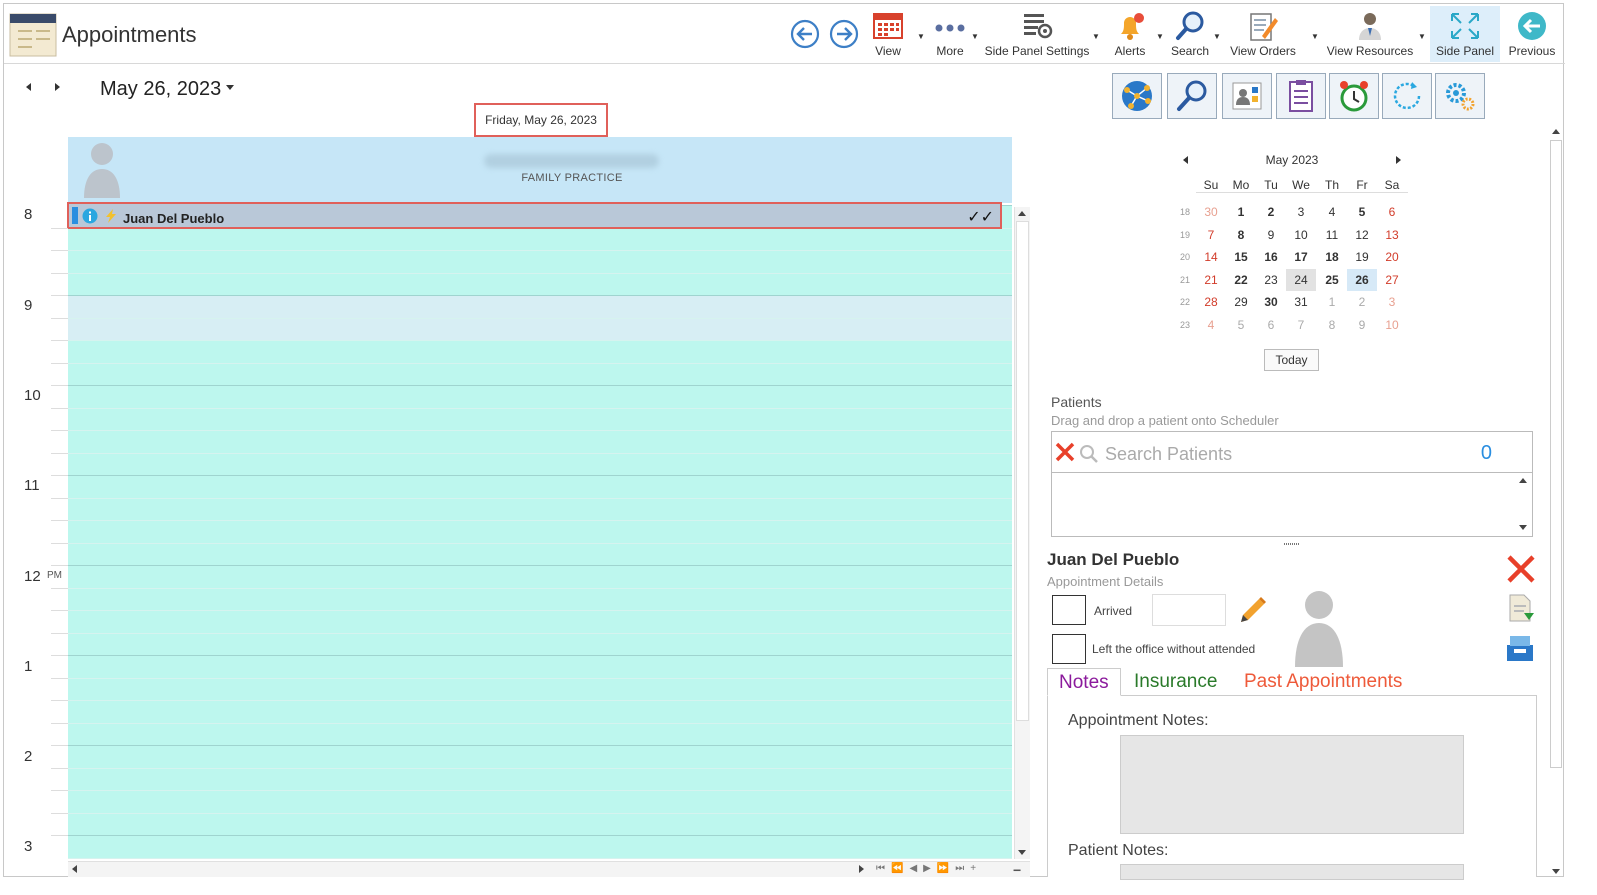 The width and height of the screenshot is (1597, 895). What do you see at coordinates (1521, 571) in the screenshot?
I see `delete-appointment-icon` at bounding box center [1521, 571].